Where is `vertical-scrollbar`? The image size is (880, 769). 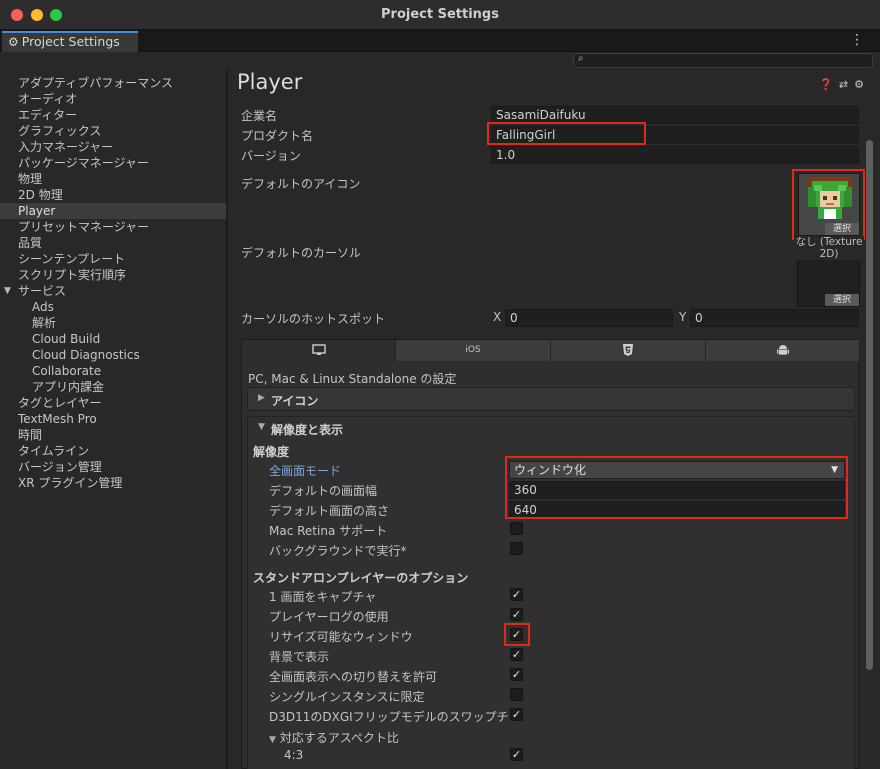
vertical-scrollbar is located at coordinates (870, 433).